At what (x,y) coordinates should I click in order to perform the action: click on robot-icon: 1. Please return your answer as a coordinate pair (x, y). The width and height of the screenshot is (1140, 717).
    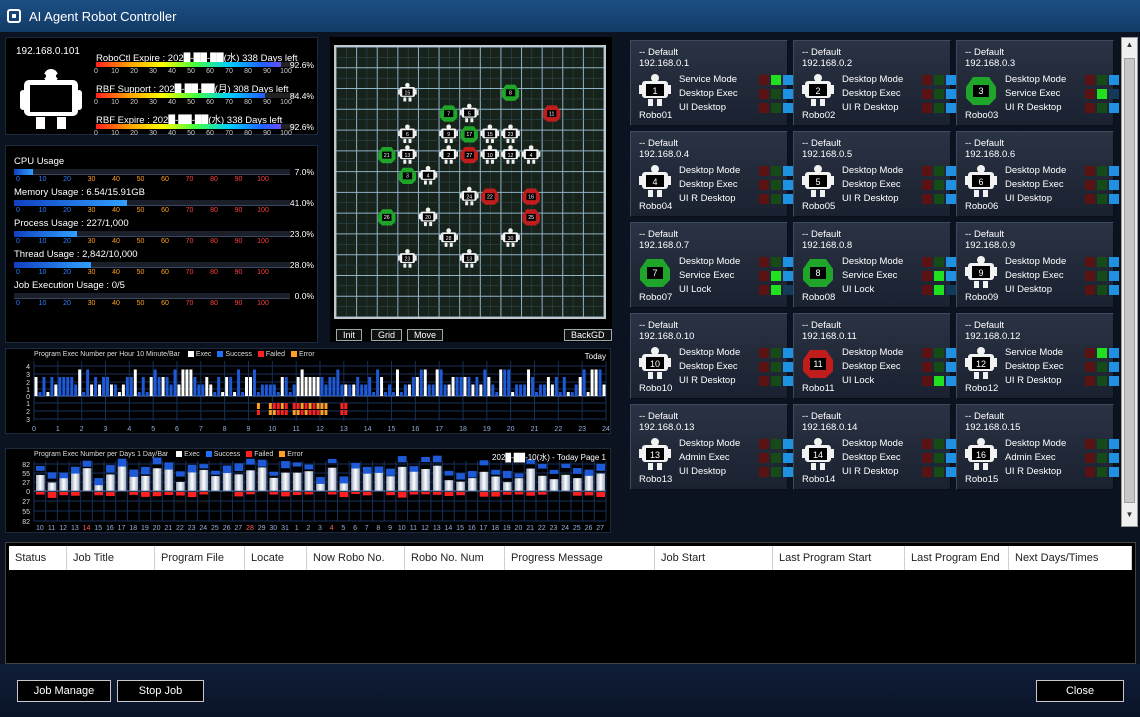
    Looking at the image, I should click on (655, 90).